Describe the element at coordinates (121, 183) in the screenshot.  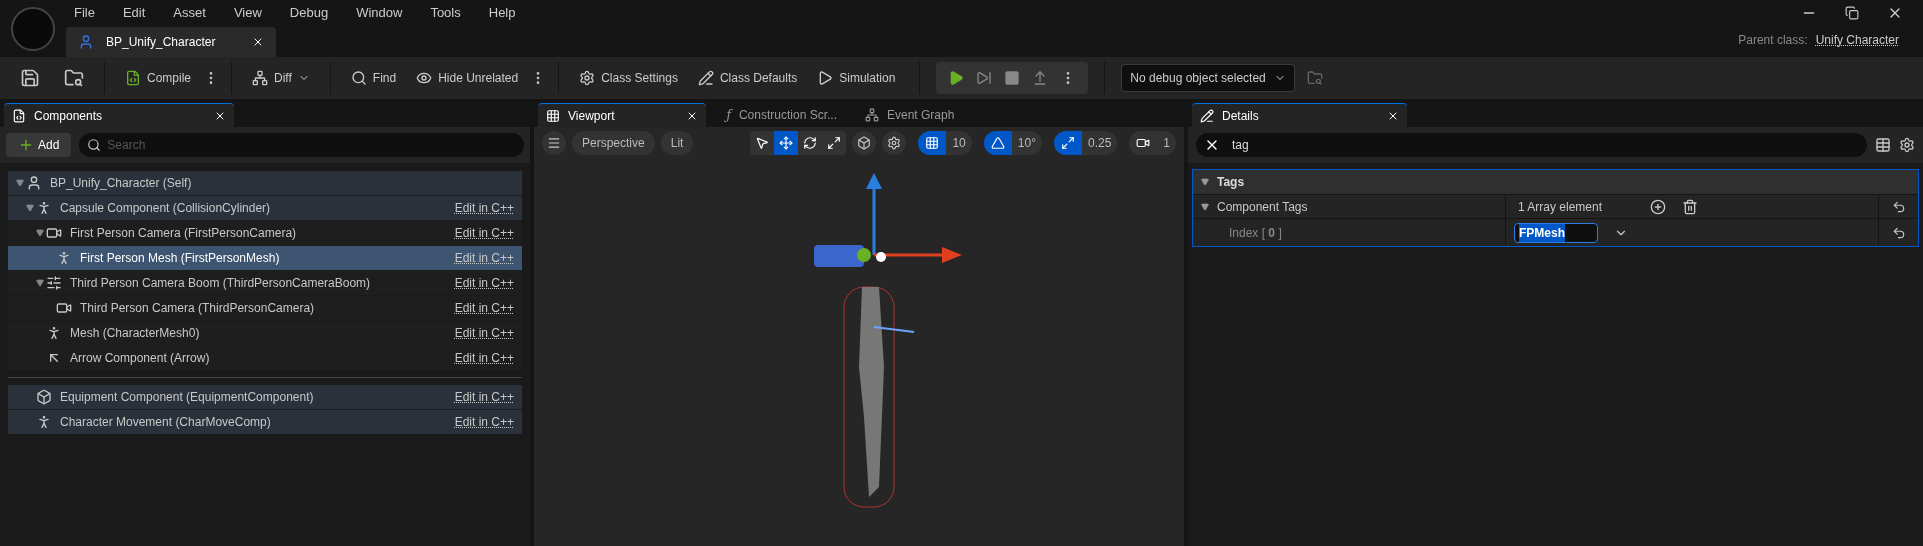
I see `component-name: BP_Unify_Character (Self)` at that location.